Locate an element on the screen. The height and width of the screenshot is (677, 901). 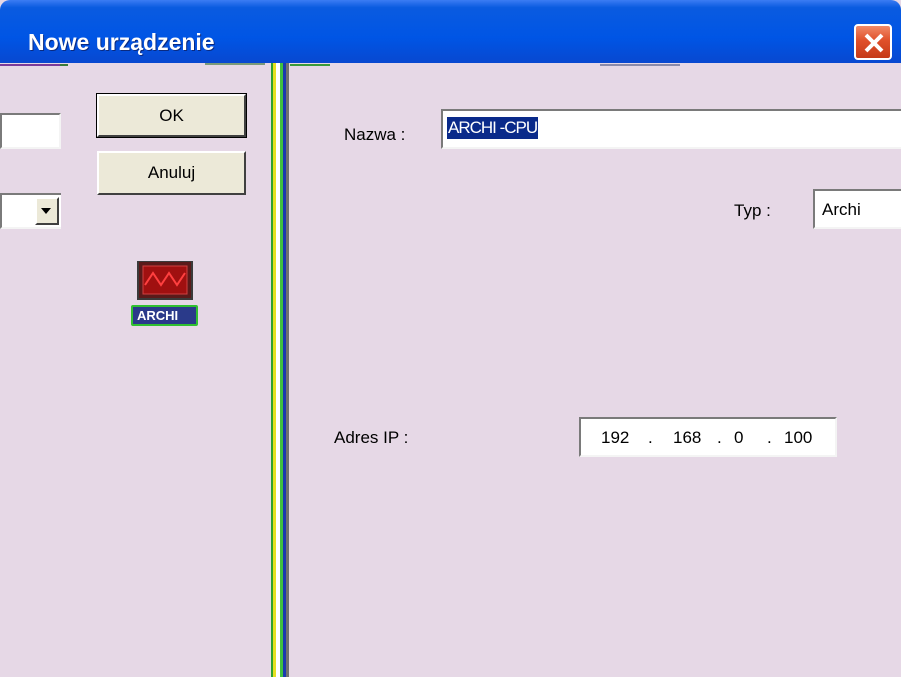
name-label: Nazwa : is located at coordinates (375, 134).